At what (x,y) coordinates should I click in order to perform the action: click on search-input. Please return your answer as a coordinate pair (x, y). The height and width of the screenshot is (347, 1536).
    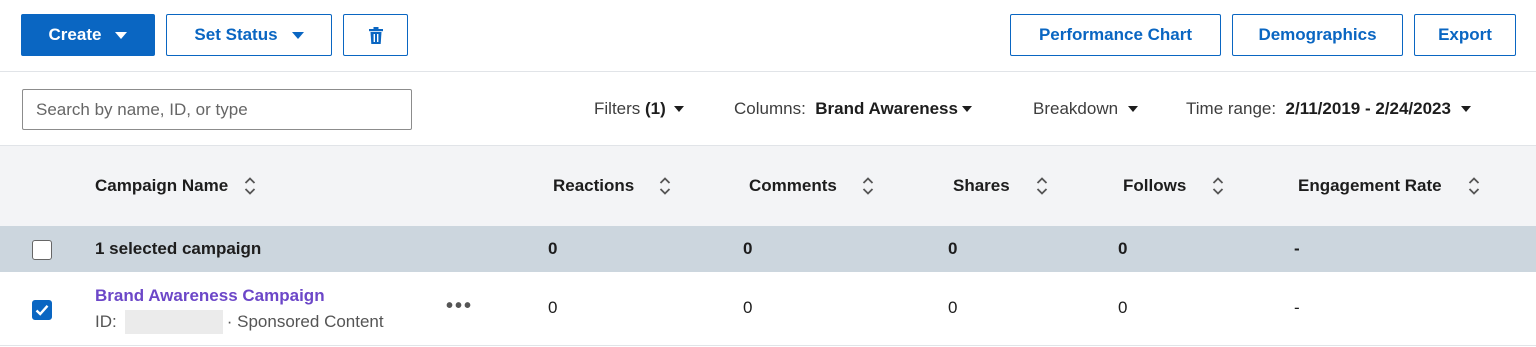
    Looking at the image, I should click on (217, 109).